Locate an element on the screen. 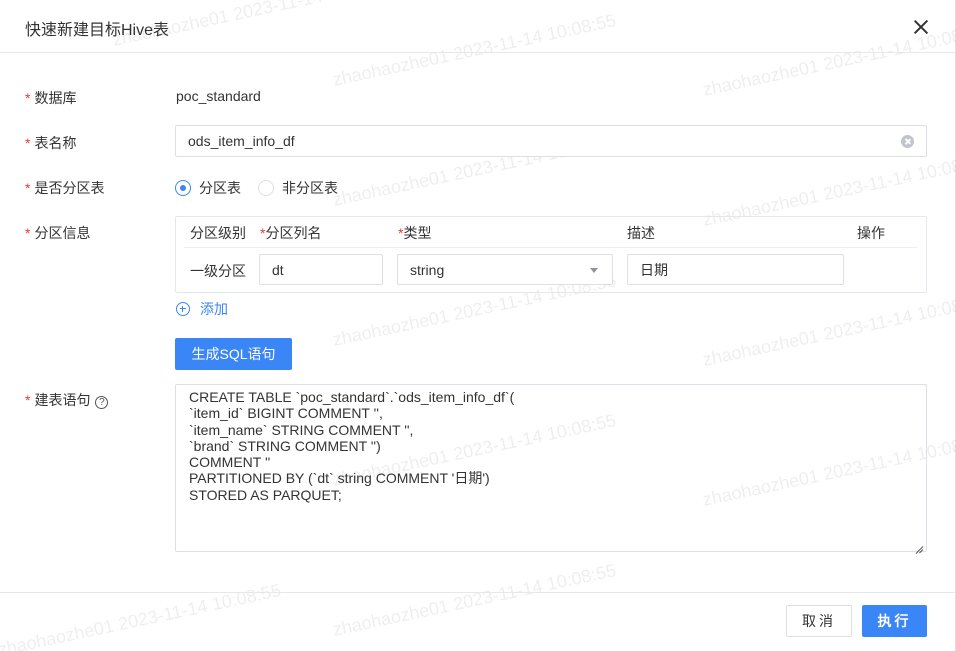 Image resolution: width=956 pixels, height=651 pixels. generate-sql-button: 生成SQL语句 is located at coordinates (233, 354).